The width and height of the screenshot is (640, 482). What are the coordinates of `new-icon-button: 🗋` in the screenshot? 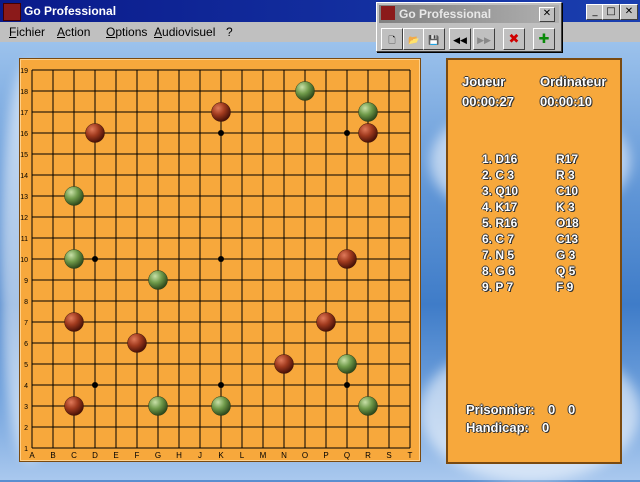 It's located at (392, 39).